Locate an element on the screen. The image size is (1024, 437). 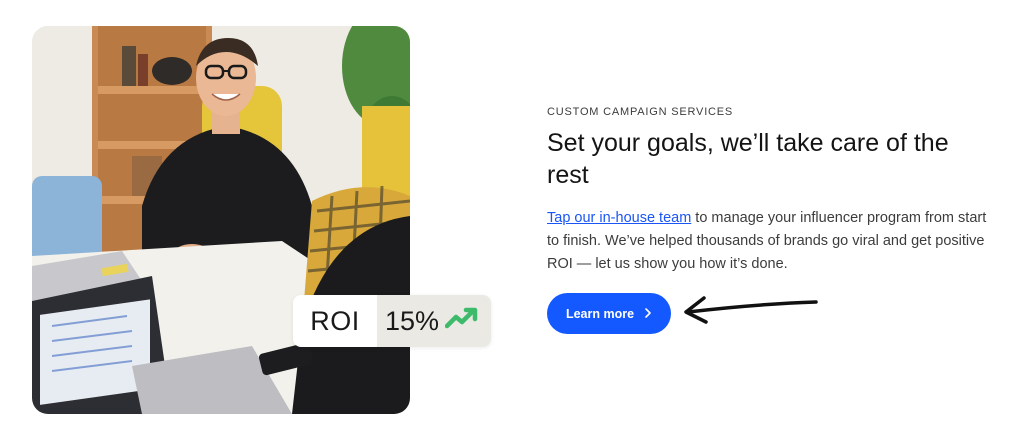
roi-badge: ROI 15% is located at coordinates (392, 321).